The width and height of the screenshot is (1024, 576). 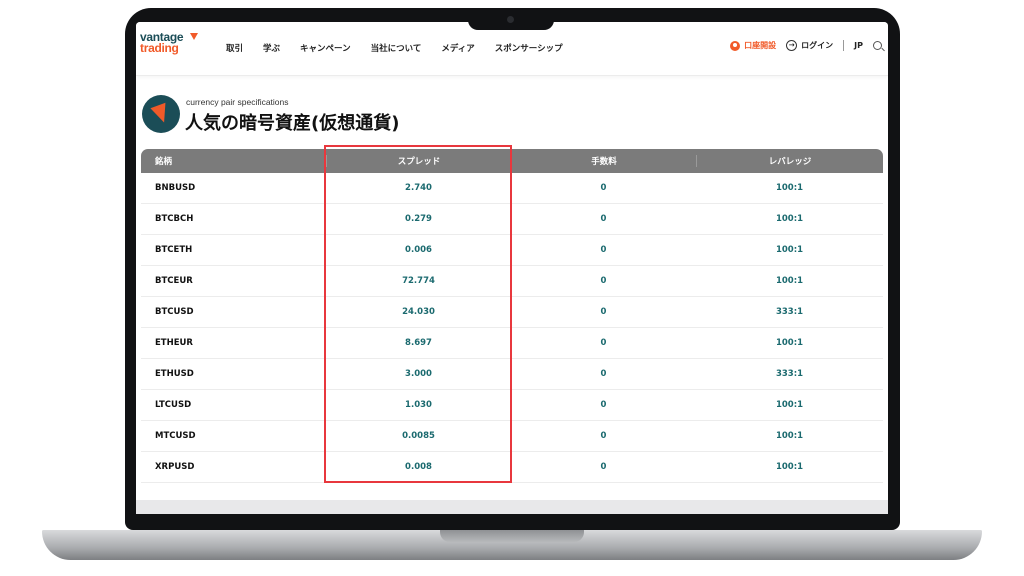 I want to click on user-icon, so click(x=735, y=45).